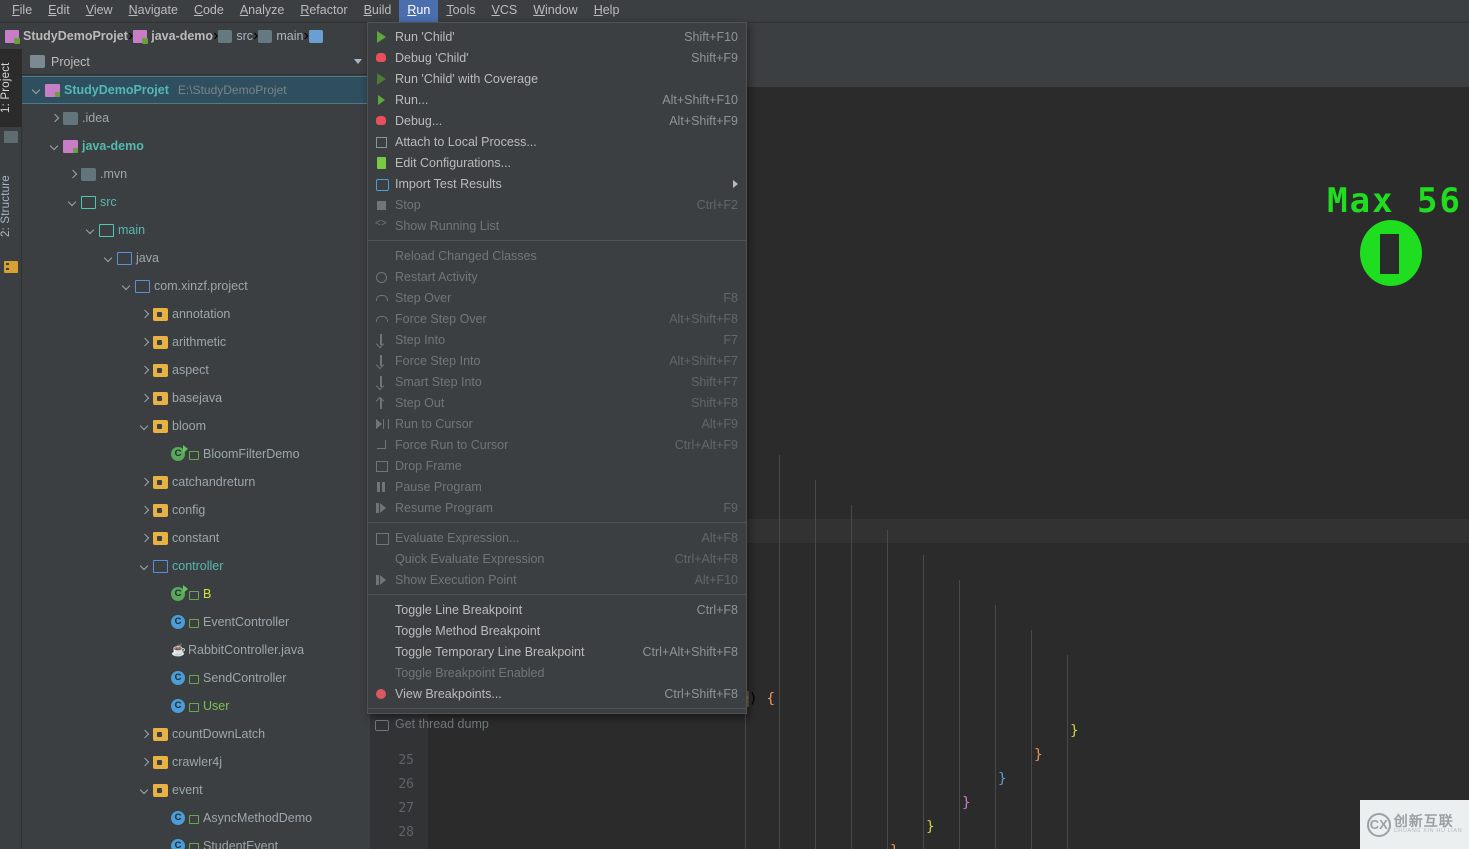 The image size is (1469, 849). What do you see at coordinates (209, 11) in the screenshot?
I see `menu-code: Code` at bounding box center [209, 11].